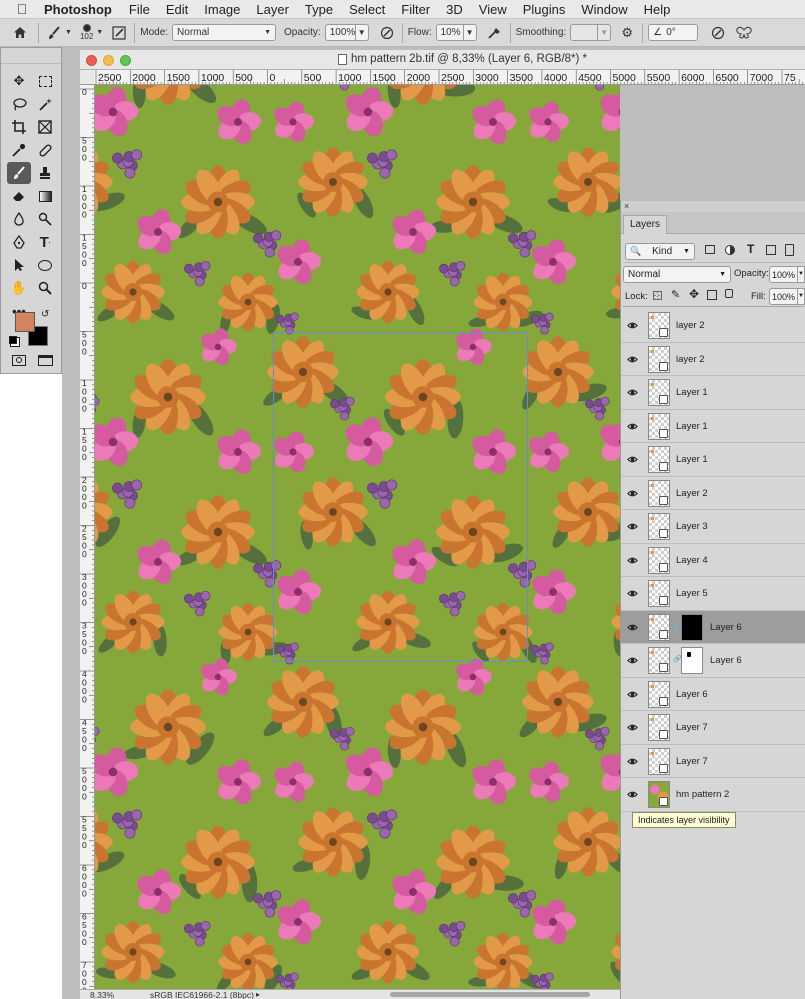 This screenshot has height=999, width=805. What do you see at coordinates (692, 493) in the screenshot?
I see `layer-name: Layer 2` at bounding box center [692, 493].